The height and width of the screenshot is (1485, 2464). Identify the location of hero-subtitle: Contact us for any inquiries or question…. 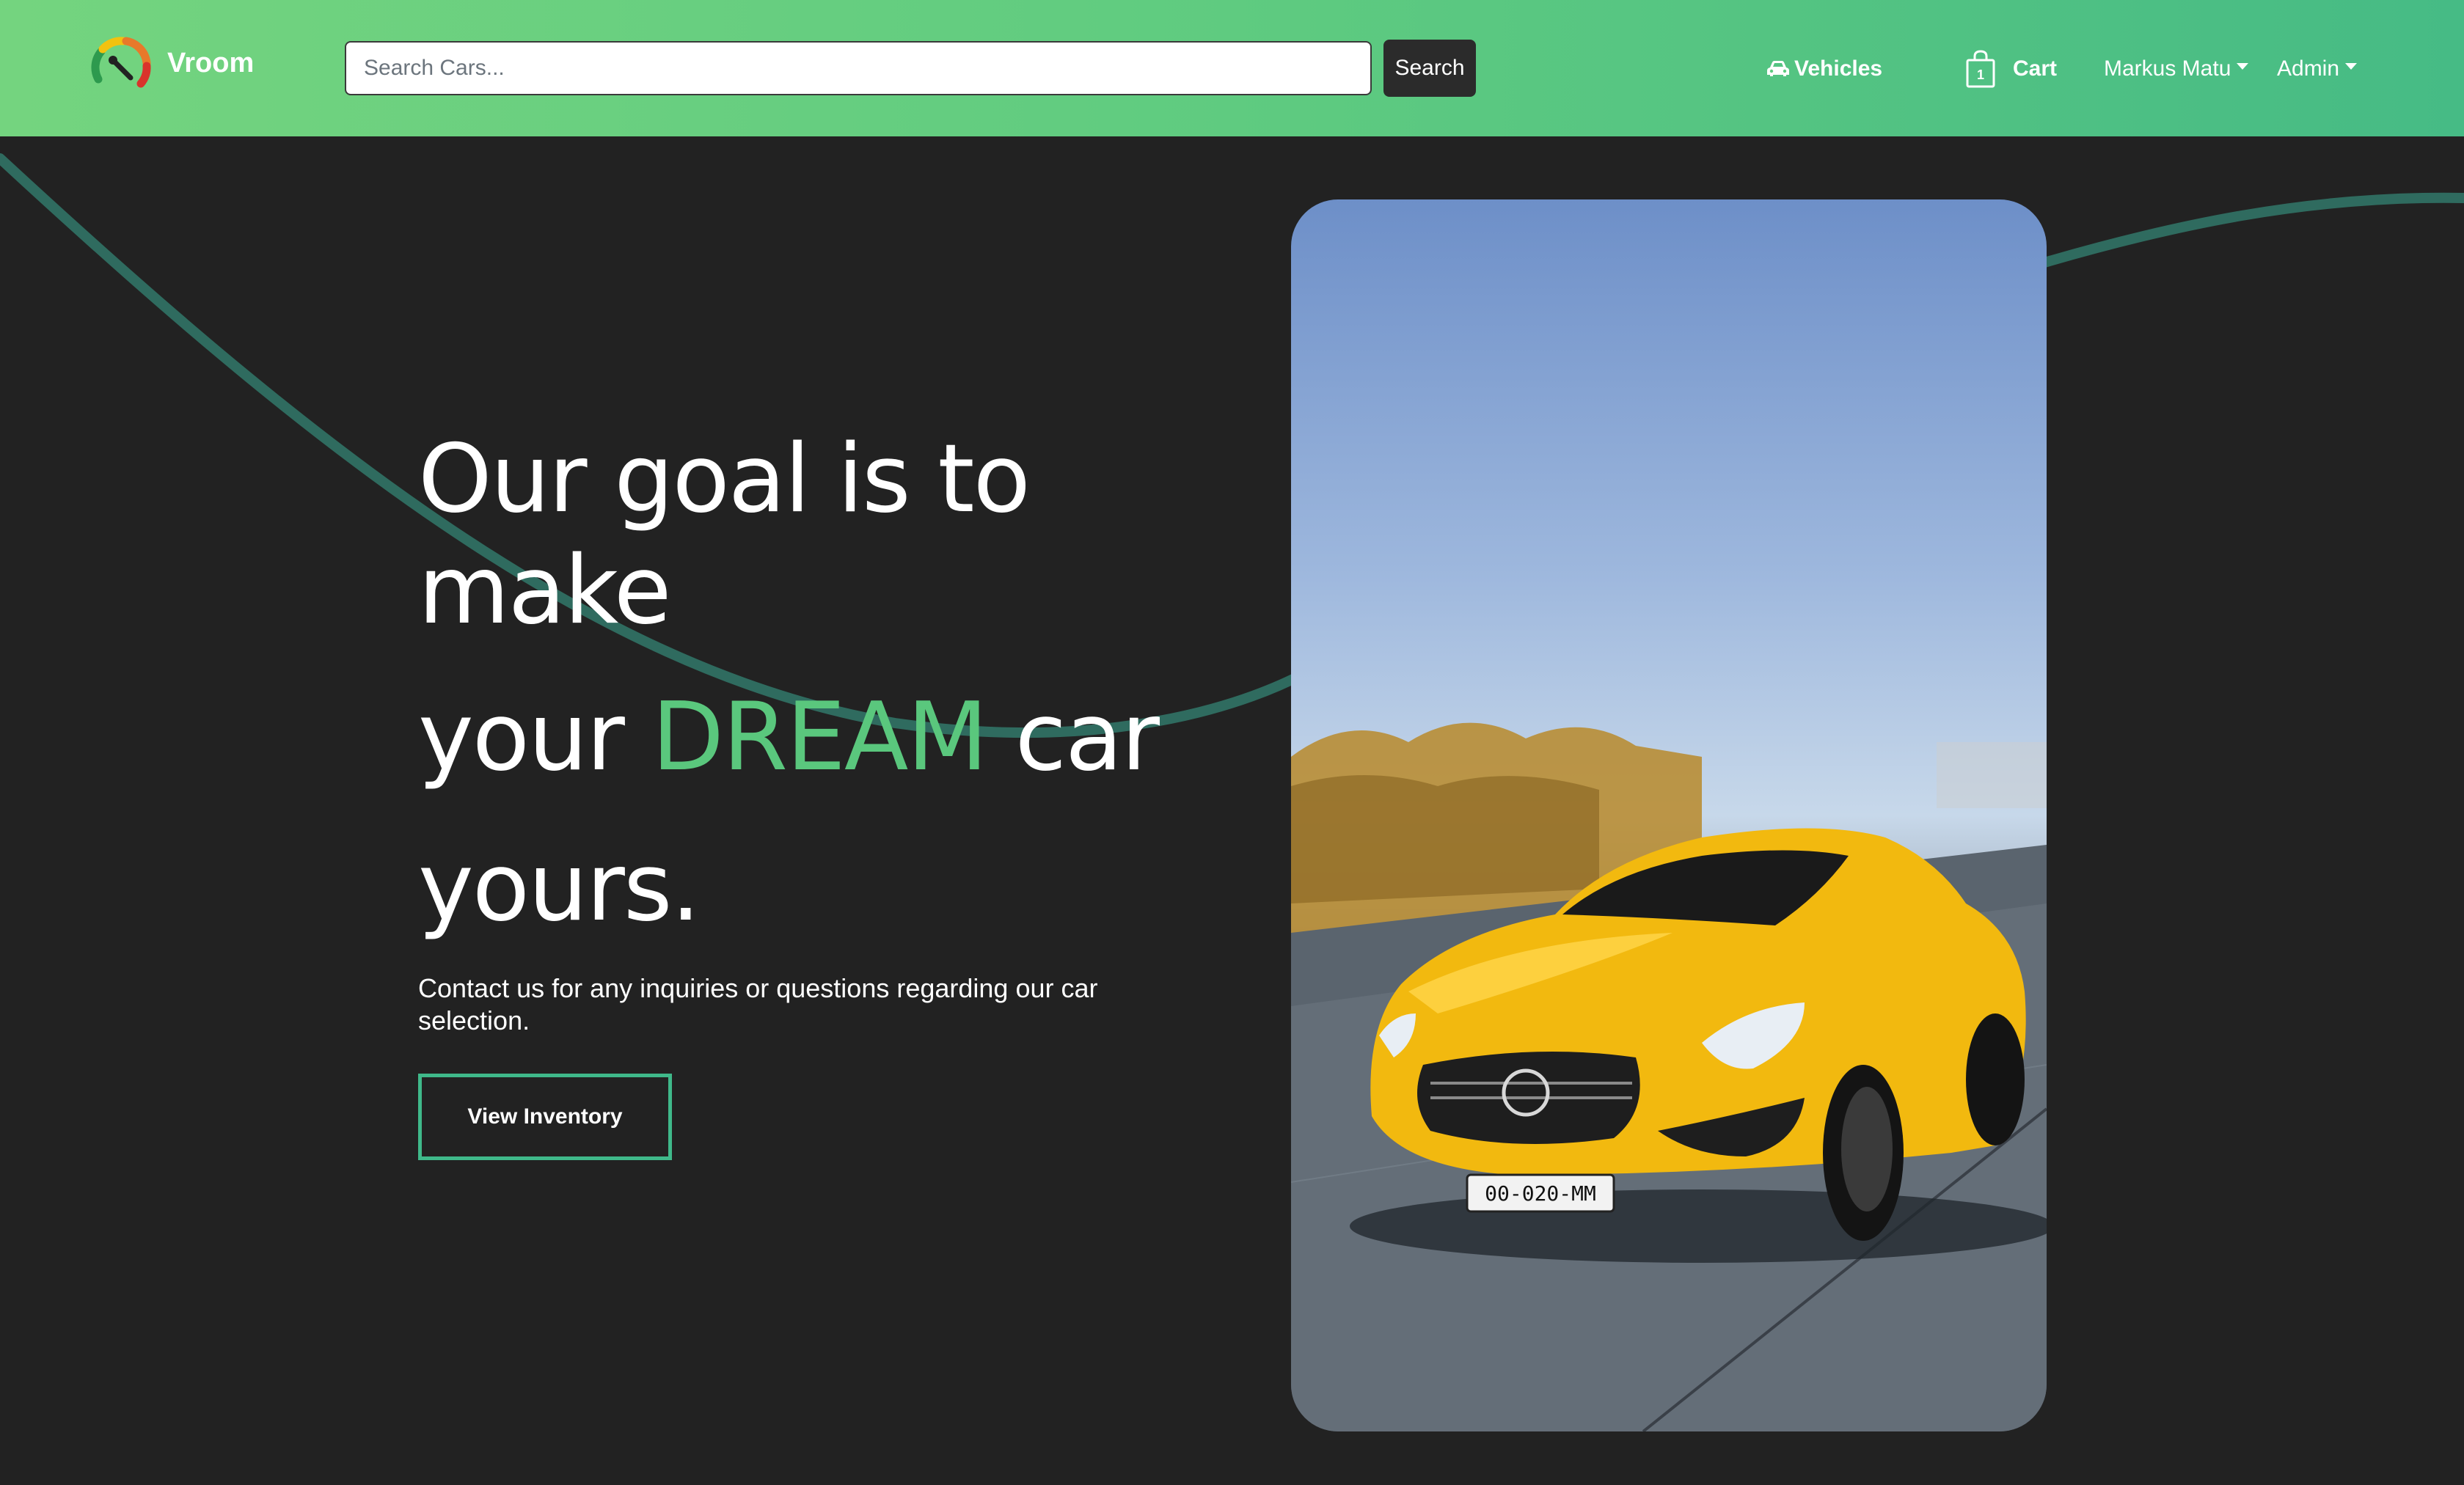
(758, 1004).